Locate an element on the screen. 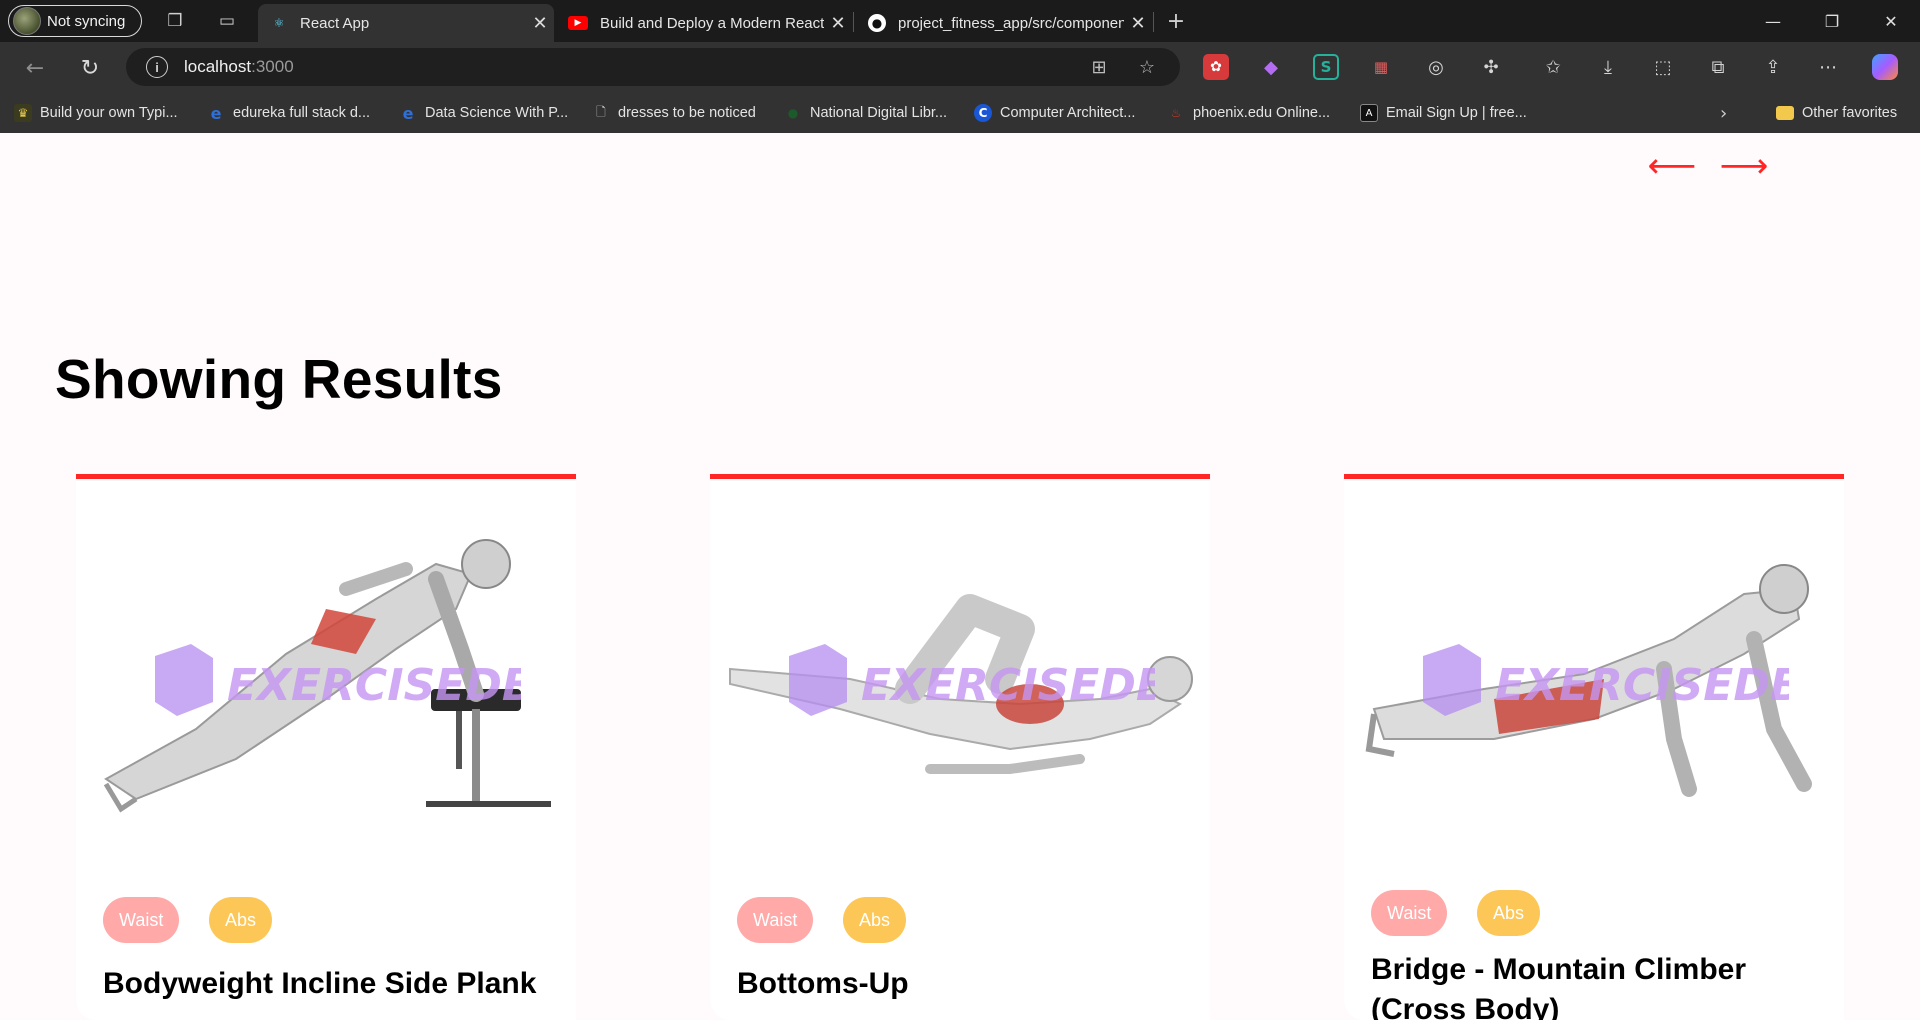 This screenshot has height=1020, width=1920. scroll-right-arrow-icon: ⟶ is located at coordinates (1744, 166).